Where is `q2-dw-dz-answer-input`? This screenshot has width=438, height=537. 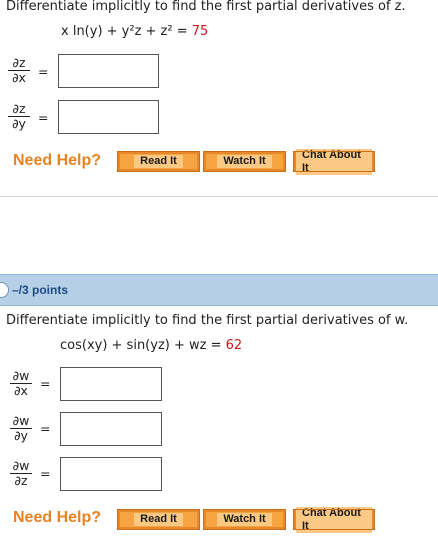
q2-dw-dz-answer-input is located at coordinates (111, 474).